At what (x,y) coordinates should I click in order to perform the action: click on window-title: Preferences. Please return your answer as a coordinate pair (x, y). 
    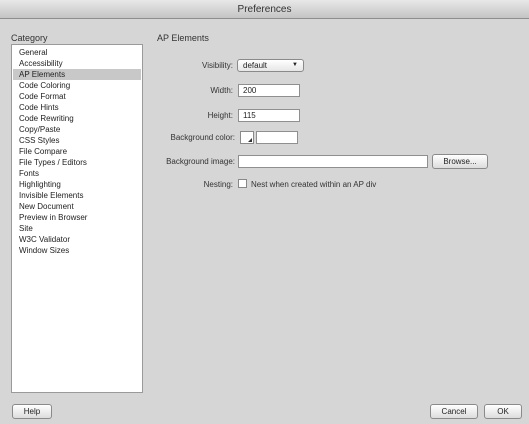
    Looking at the image, I should click on (264, 9).